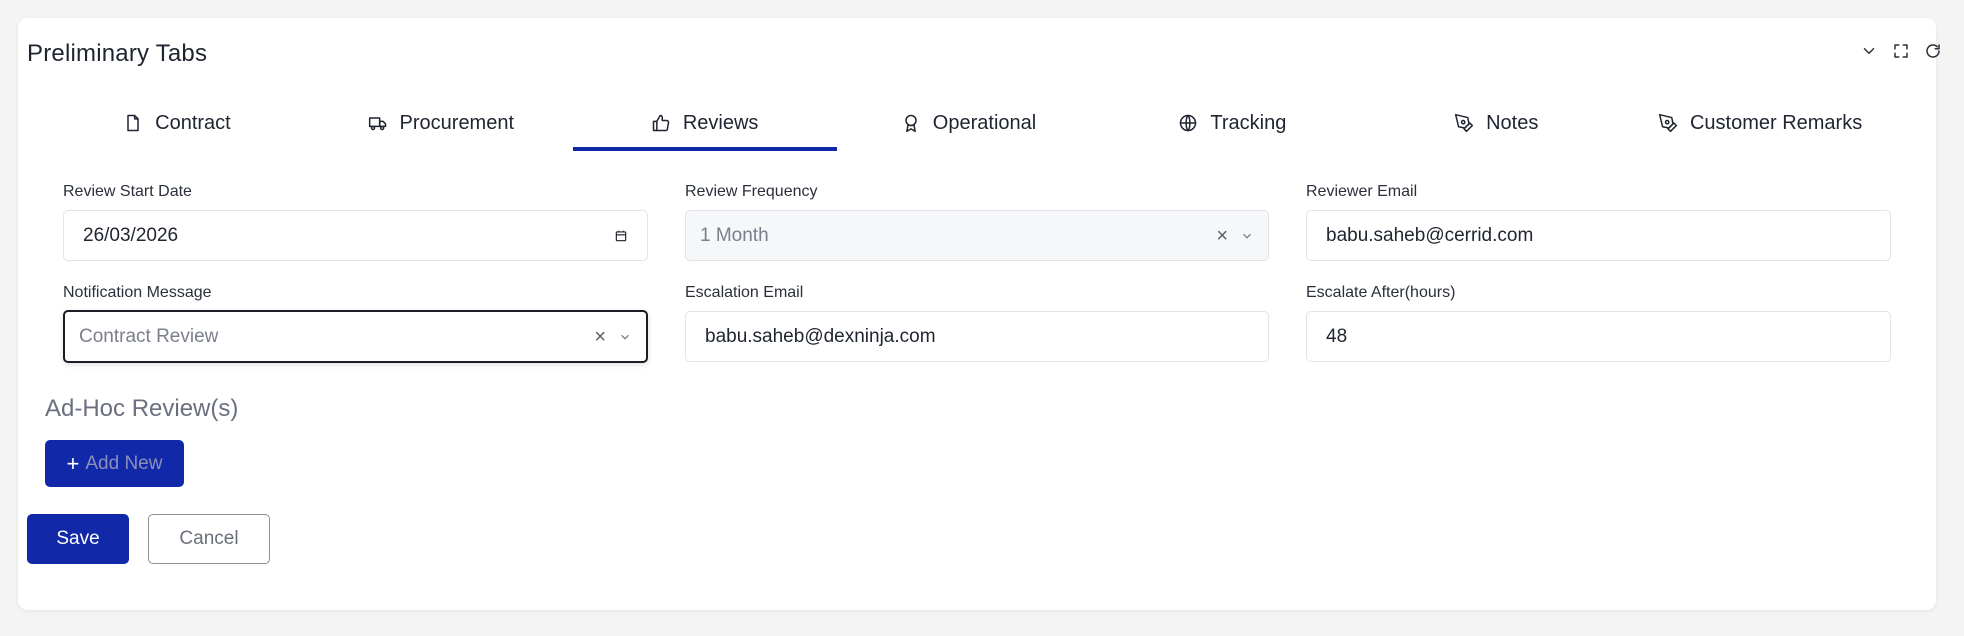 The image size is (1964, 636). What do you see at coordinates (621, 236) in the screenshot?
I see `calendar-icon` at bounding box center [621, 236].